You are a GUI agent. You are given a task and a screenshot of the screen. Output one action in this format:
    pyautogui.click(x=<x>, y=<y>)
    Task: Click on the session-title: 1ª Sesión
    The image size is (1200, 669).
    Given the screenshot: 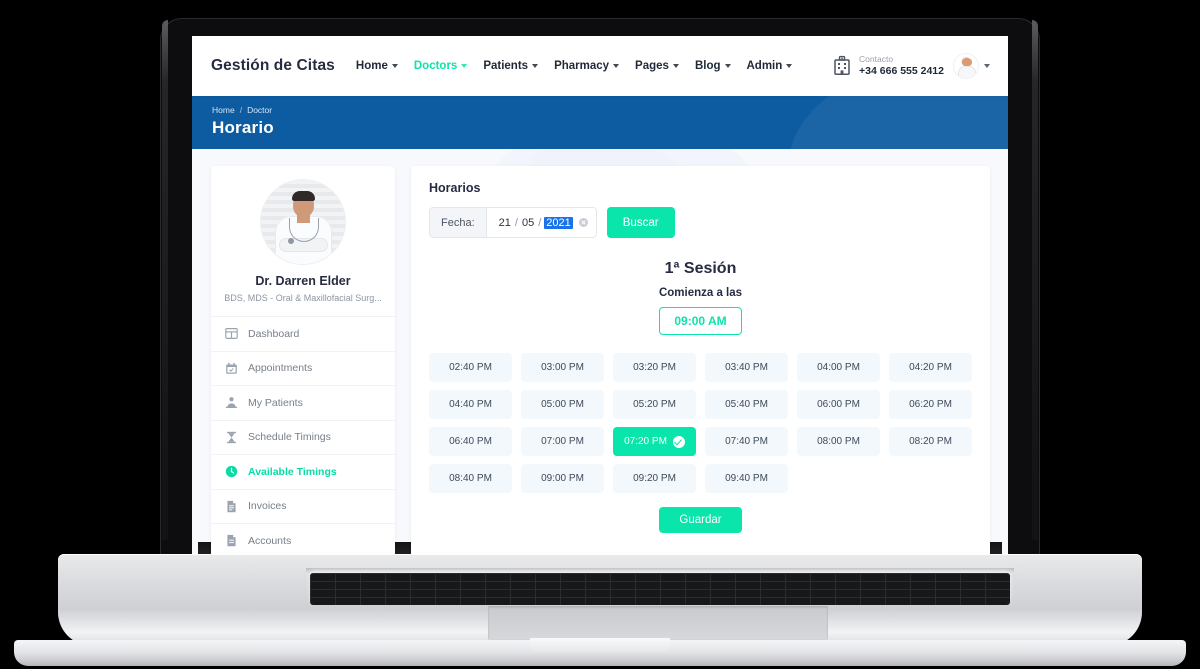 What is the action you would take?
    pyautogui.click(x=700, y=268)
    